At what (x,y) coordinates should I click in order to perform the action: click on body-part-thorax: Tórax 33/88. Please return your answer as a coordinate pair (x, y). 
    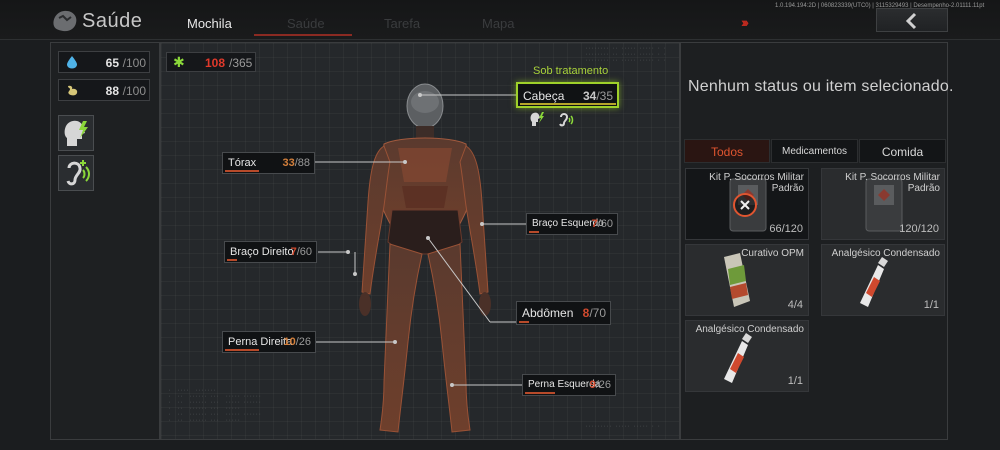
    Looking at the image, I should click on (268, 163).